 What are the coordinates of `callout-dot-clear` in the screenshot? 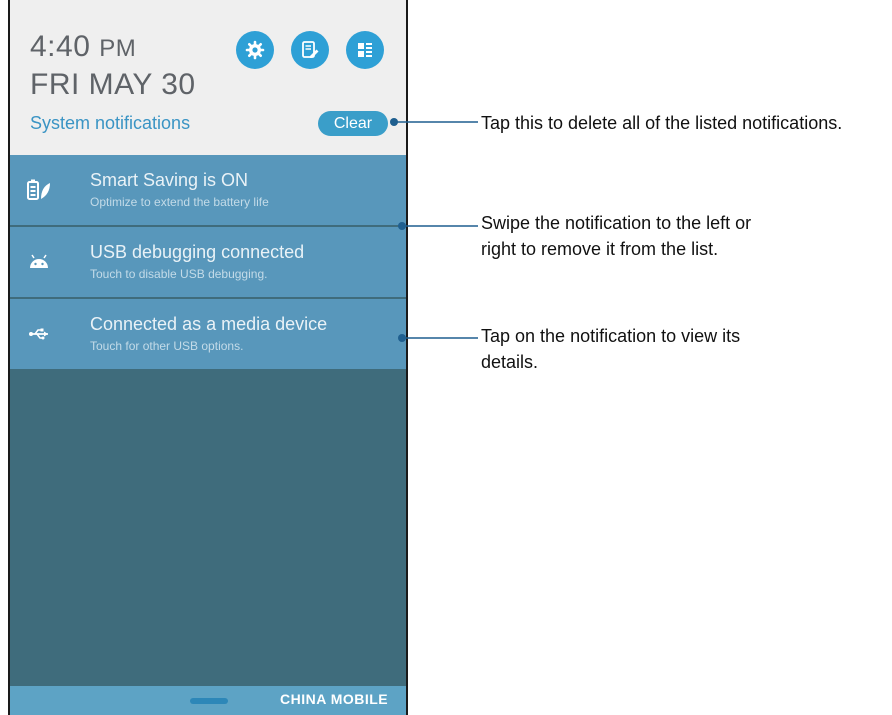 It's located at (394, 122).